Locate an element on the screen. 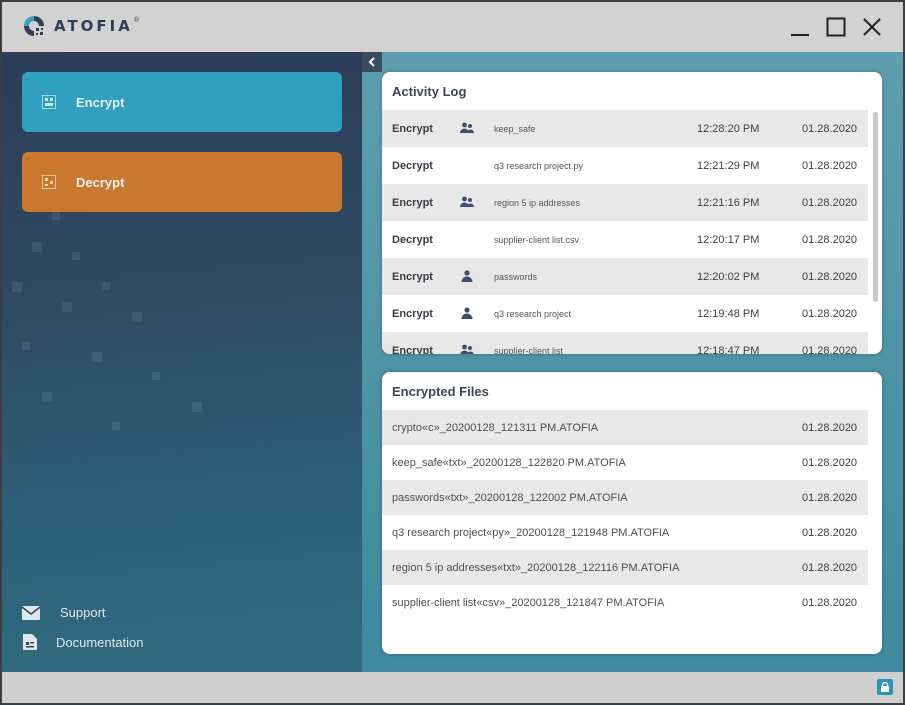 This screenshot has height=705, width=905. encrypted-file-name: crypto«c»_20200128_121311 PM.ATOFIA is located at coordinates (495, 427).